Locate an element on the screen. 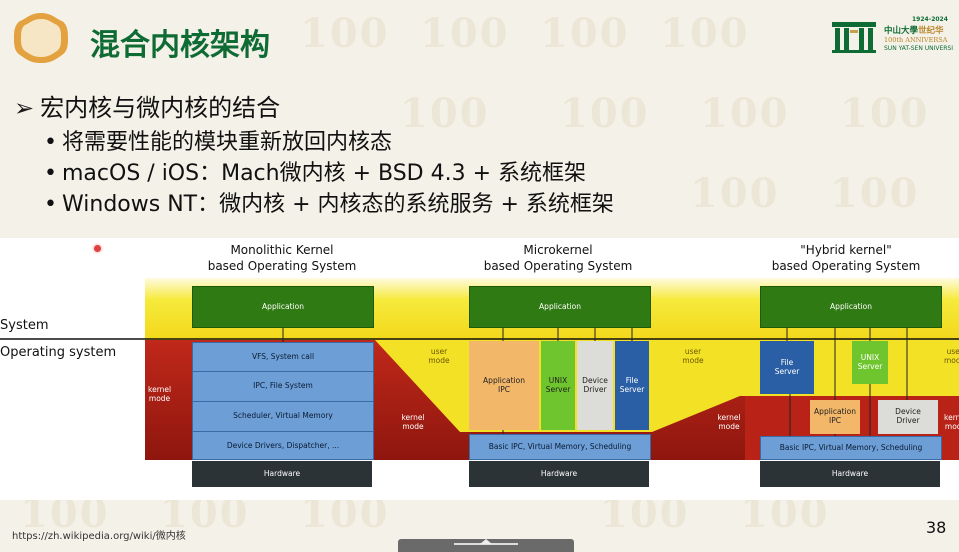 Image resolution: width=959 pixels, height=552 pixels. source-url: https://zh.wikipedia.org/wiki/微内核 is located at coordinates (99, 534).